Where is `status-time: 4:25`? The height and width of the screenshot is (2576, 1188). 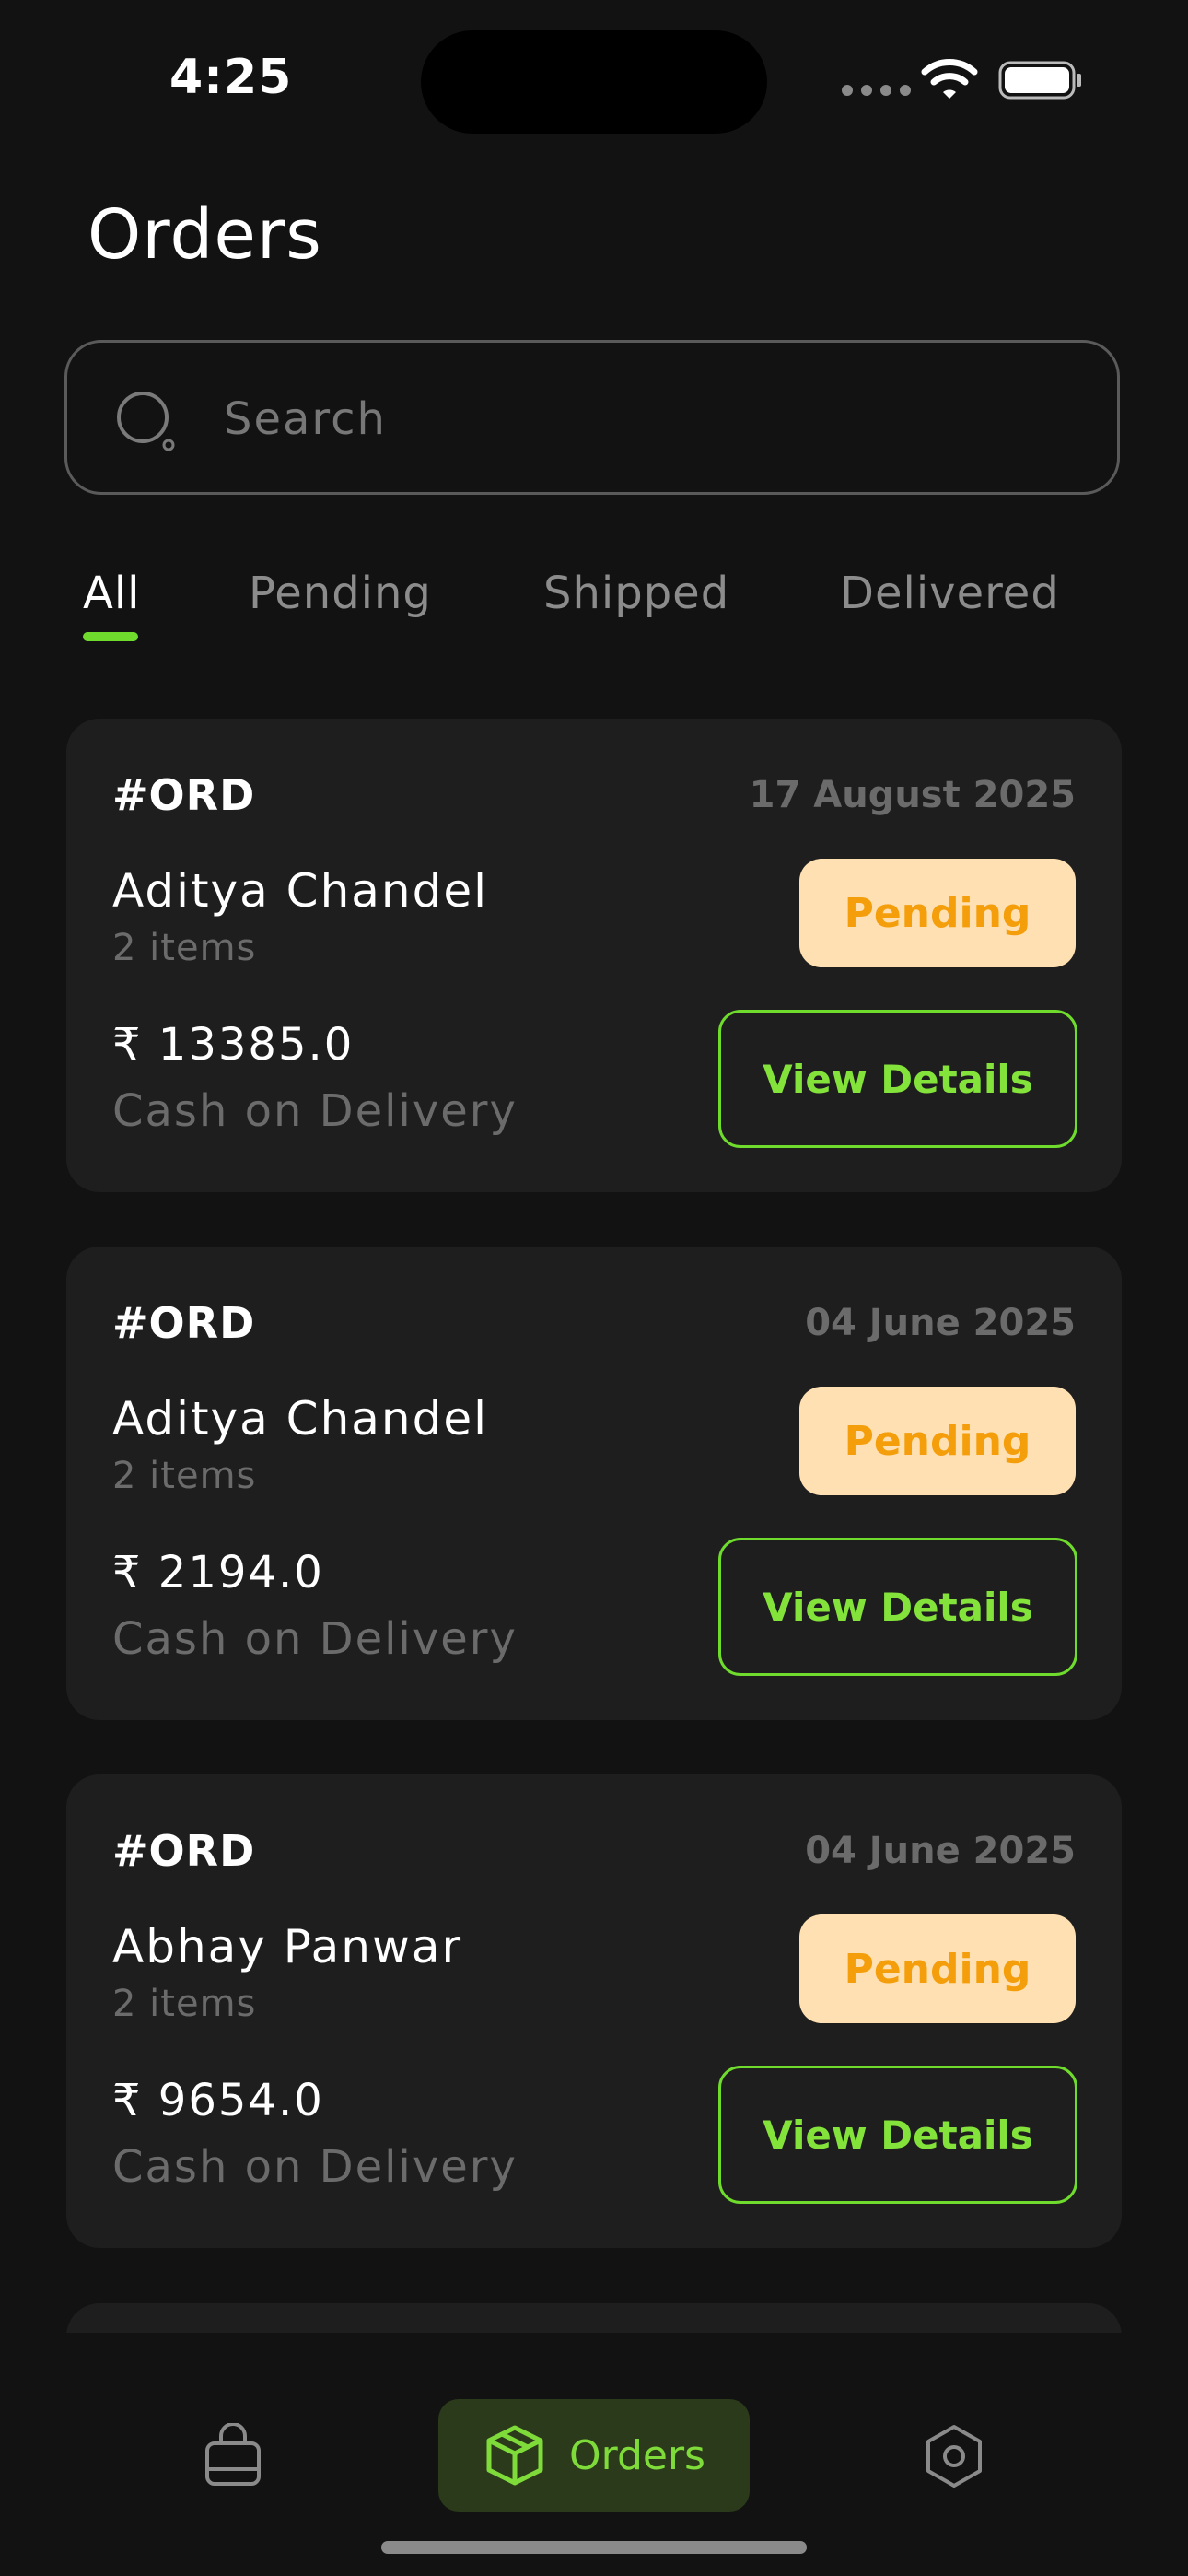 status-time: 4:25 is located at coordinates (231, 77).